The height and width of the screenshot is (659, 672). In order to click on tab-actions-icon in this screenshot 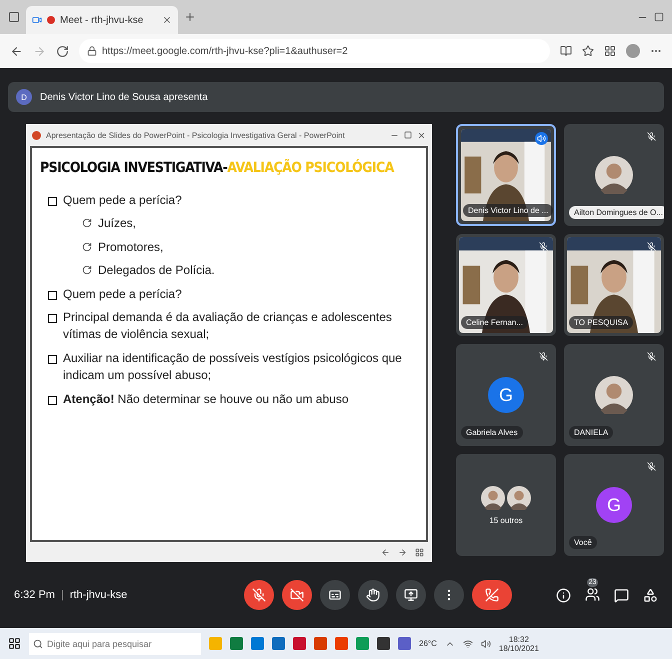, I will do `click(14, 17)`.